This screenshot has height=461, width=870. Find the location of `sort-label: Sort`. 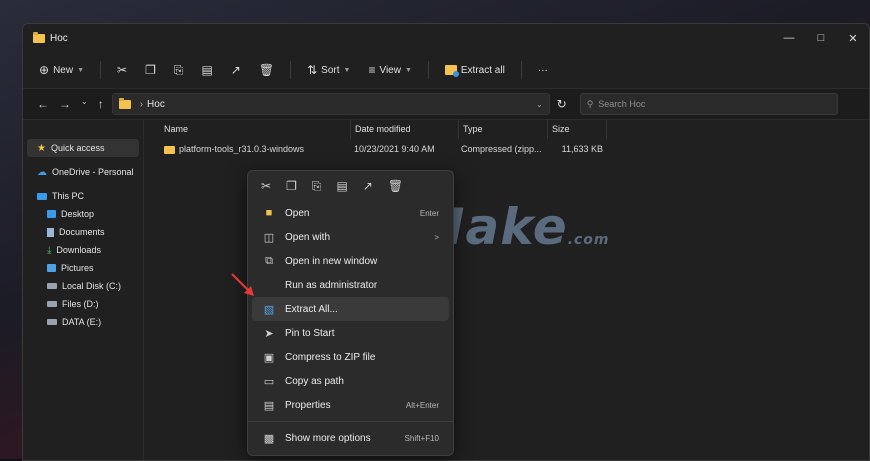

sort-label: Sort is located at coordinates (330, 70).